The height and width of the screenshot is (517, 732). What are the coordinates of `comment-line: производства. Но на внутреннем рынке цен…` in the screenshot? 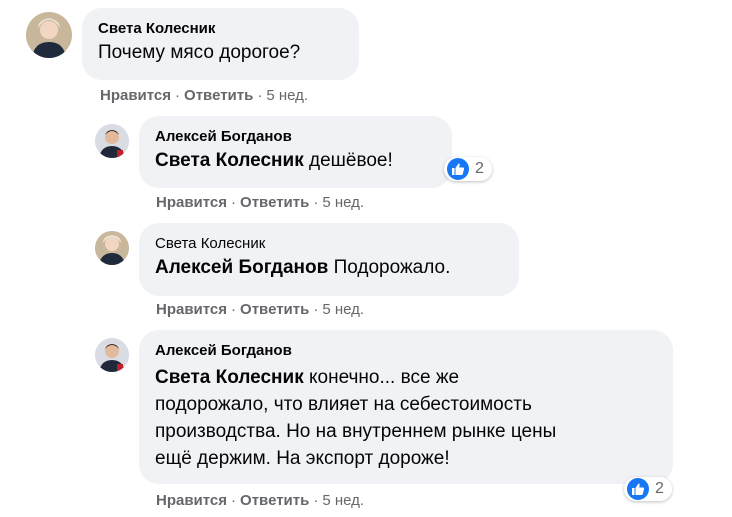 It's located at (356, 431).